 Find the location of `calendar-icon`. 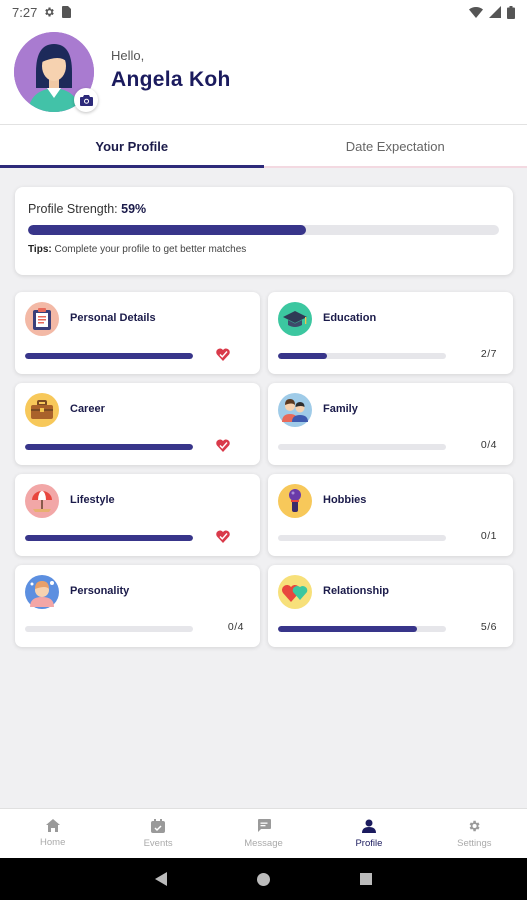

calendar-icon is located at coordinates (158, 825).